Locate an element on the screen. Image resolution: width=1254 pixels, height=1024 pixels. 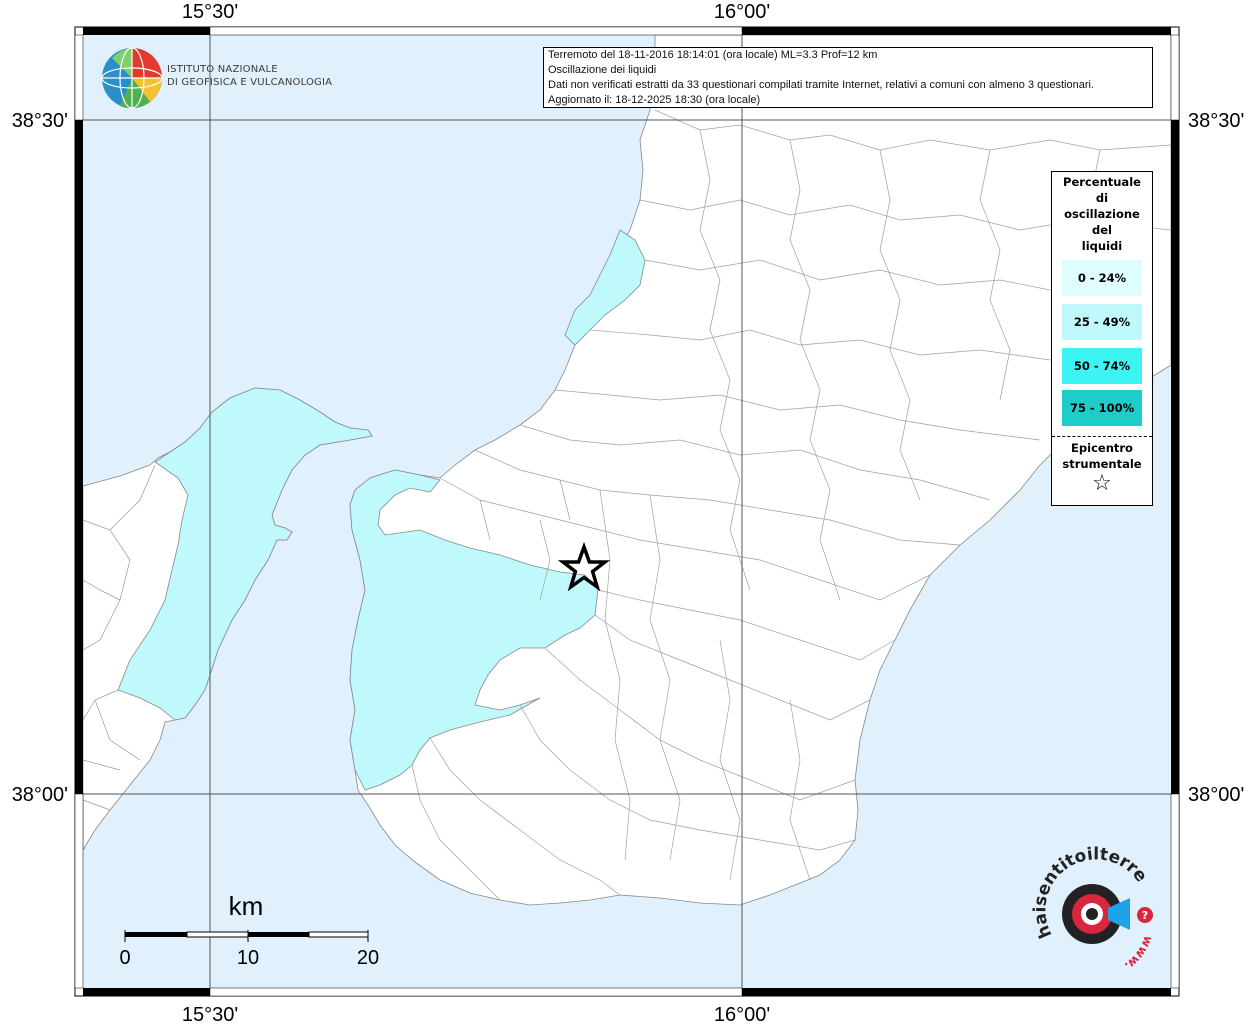
scale-label-20: 20 is located at coordinates (368, 958).